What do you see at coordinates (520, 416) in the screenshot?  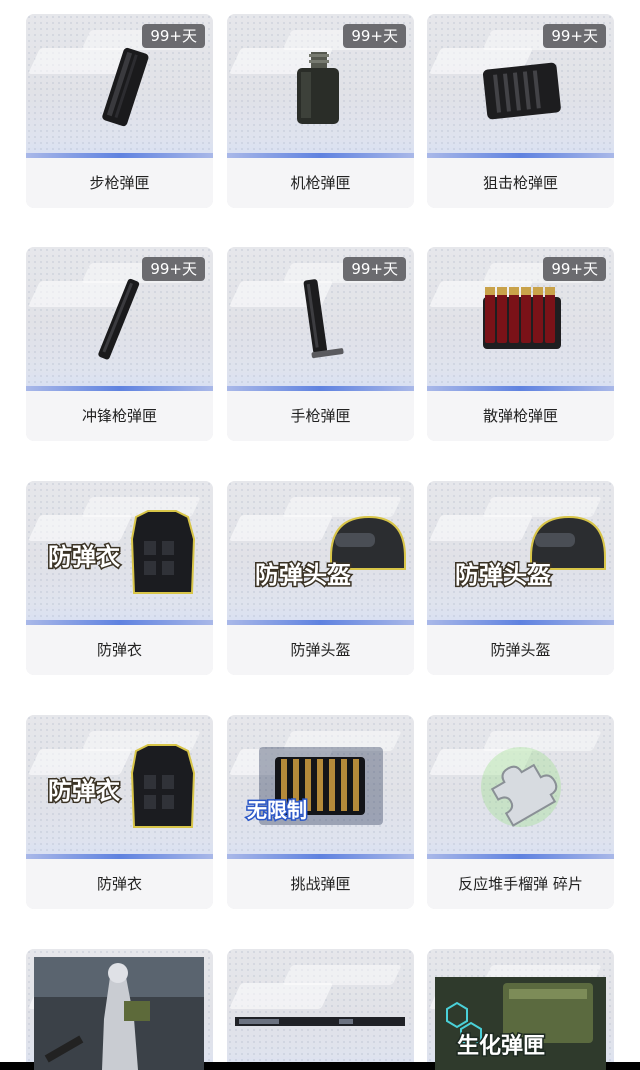 I see `item-name: 散弹枪弹匣` at bounding box center [520, 416].